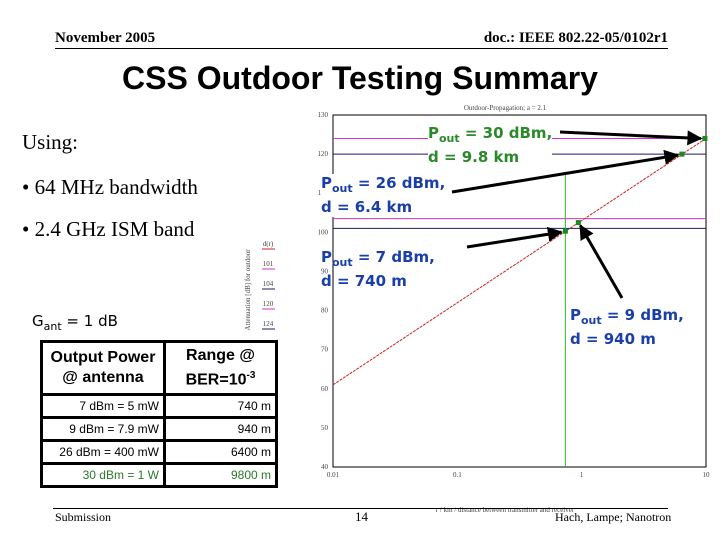  Describe the element at coordinates (50, 142) in the screenshot. I see `using-label: Using:` at that location.